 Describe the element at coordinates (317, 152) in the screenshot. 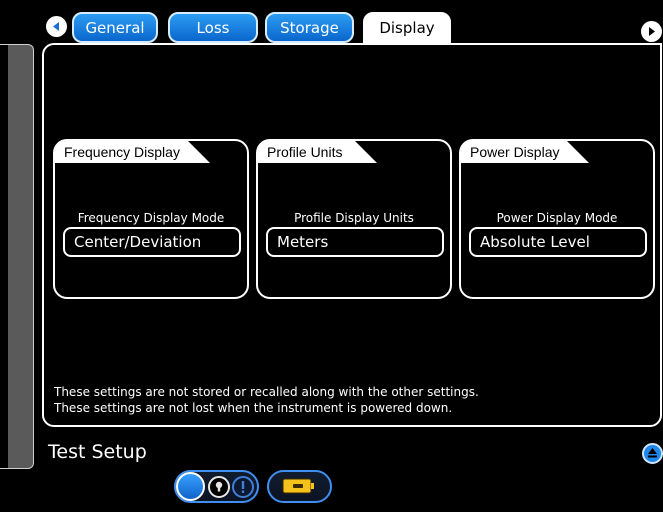

I see `profile-units-title: Profile Units` at that location.